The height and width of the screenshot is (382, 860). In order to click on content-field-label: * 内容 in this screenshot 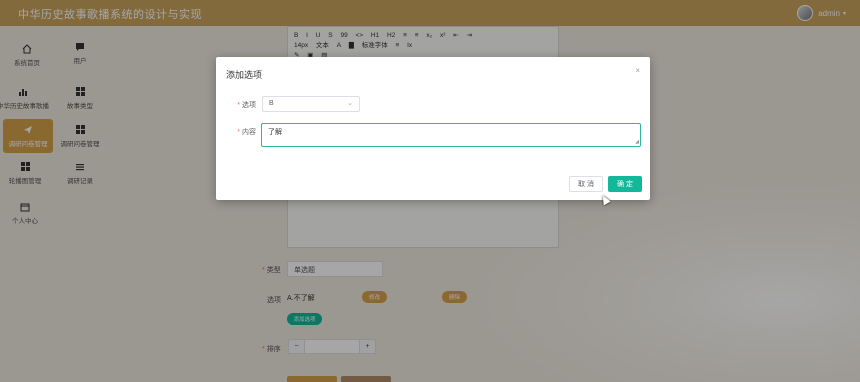, I will do `click(246, 132)`.